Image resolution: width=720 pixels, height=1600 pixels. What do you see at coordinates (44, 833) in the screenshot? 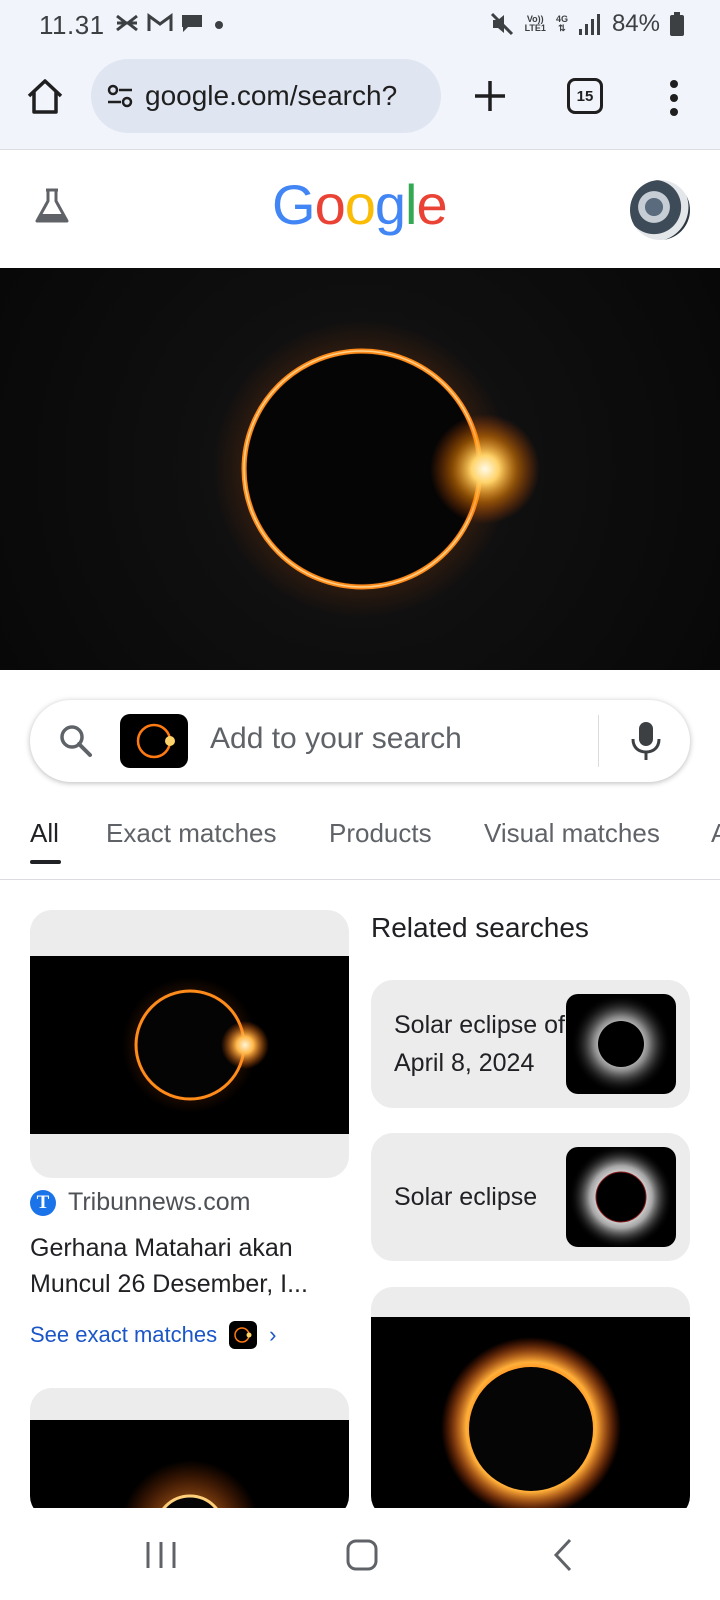
I see `tab-all: All` at bounding box center [44, 833].